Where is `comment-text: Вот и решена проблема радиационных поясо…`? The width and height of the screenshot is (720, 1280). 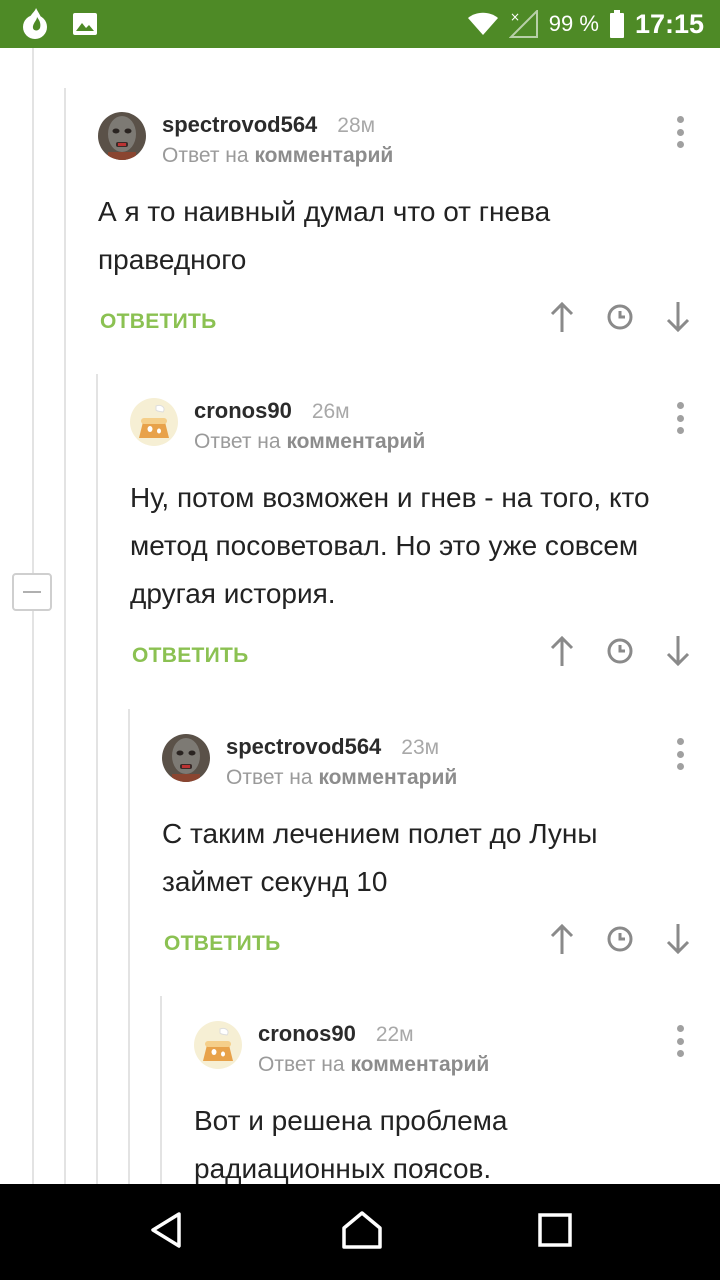
comment-text: Вот и решена проблема радиационных поясо… is located at coordinates (351, 1144).